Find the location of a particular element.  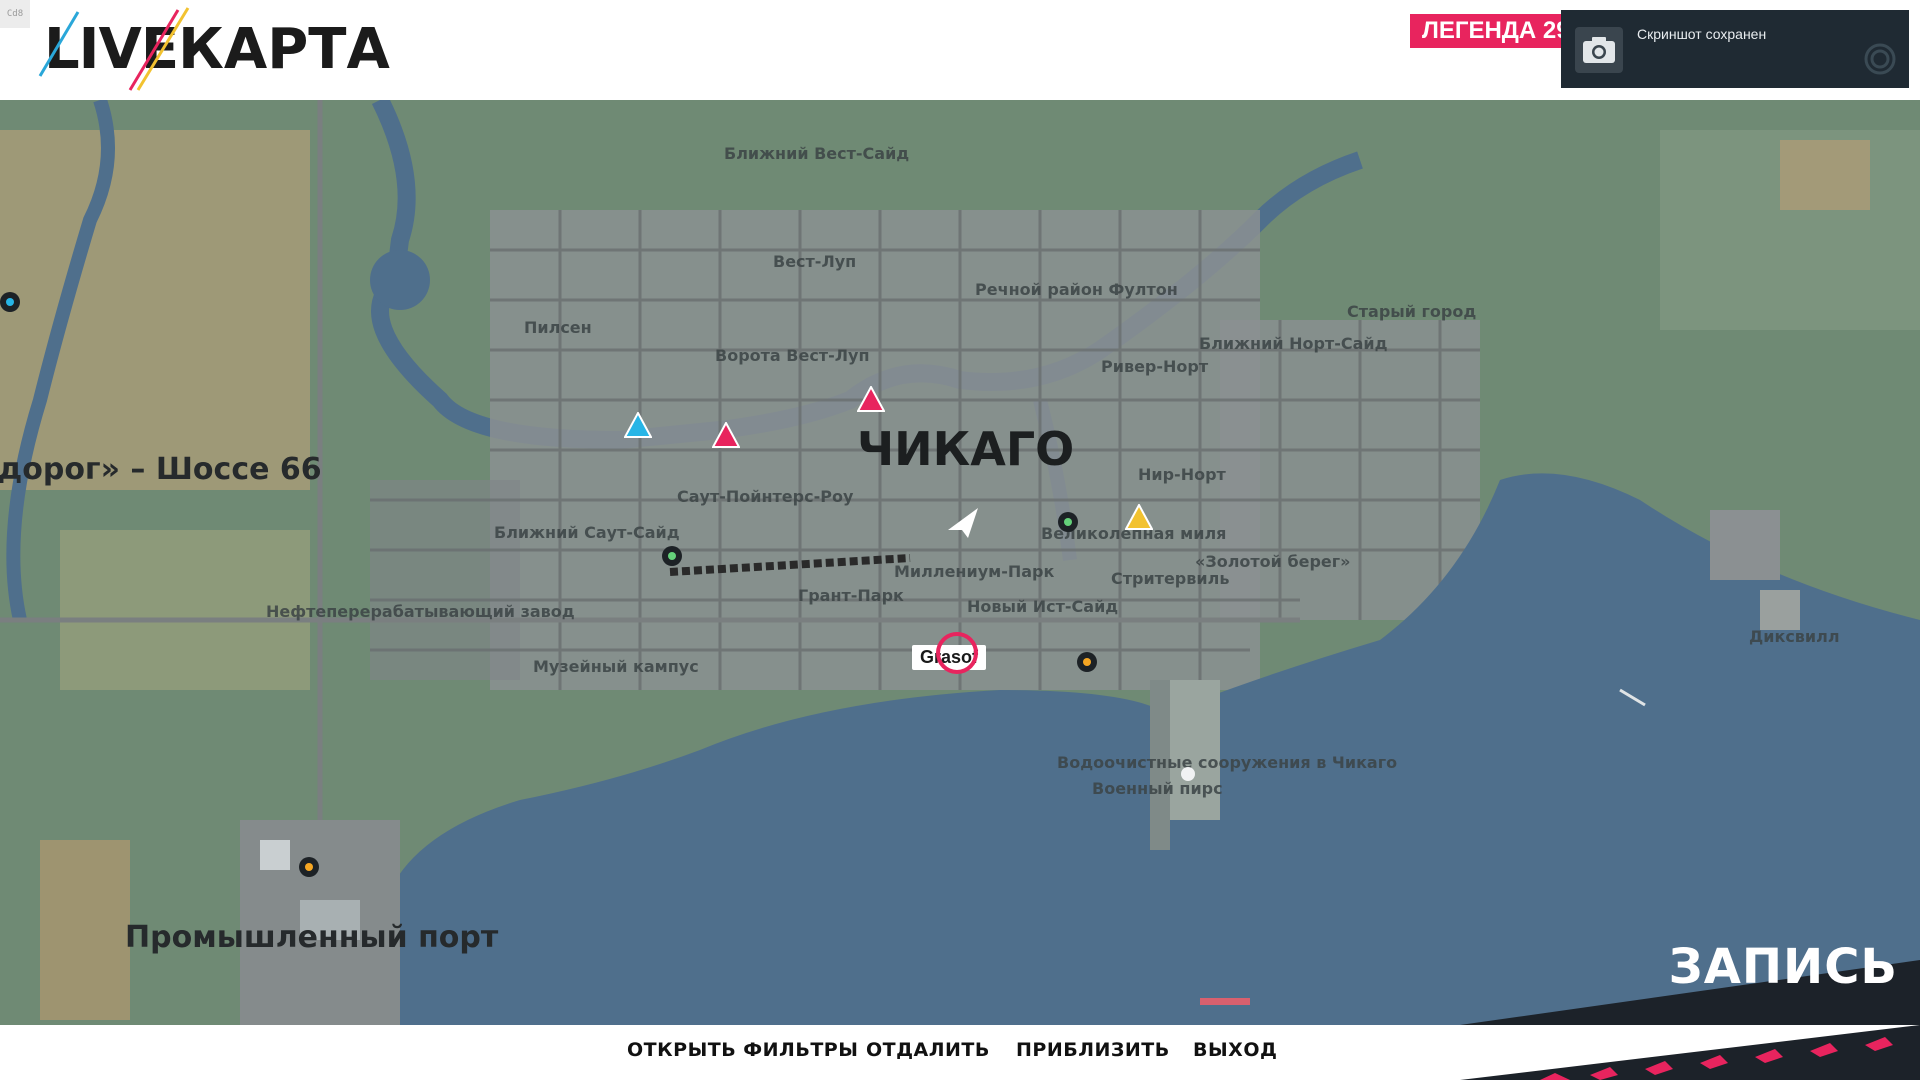

city-label: ЧИКАГО is located at coordinates (966, 449).